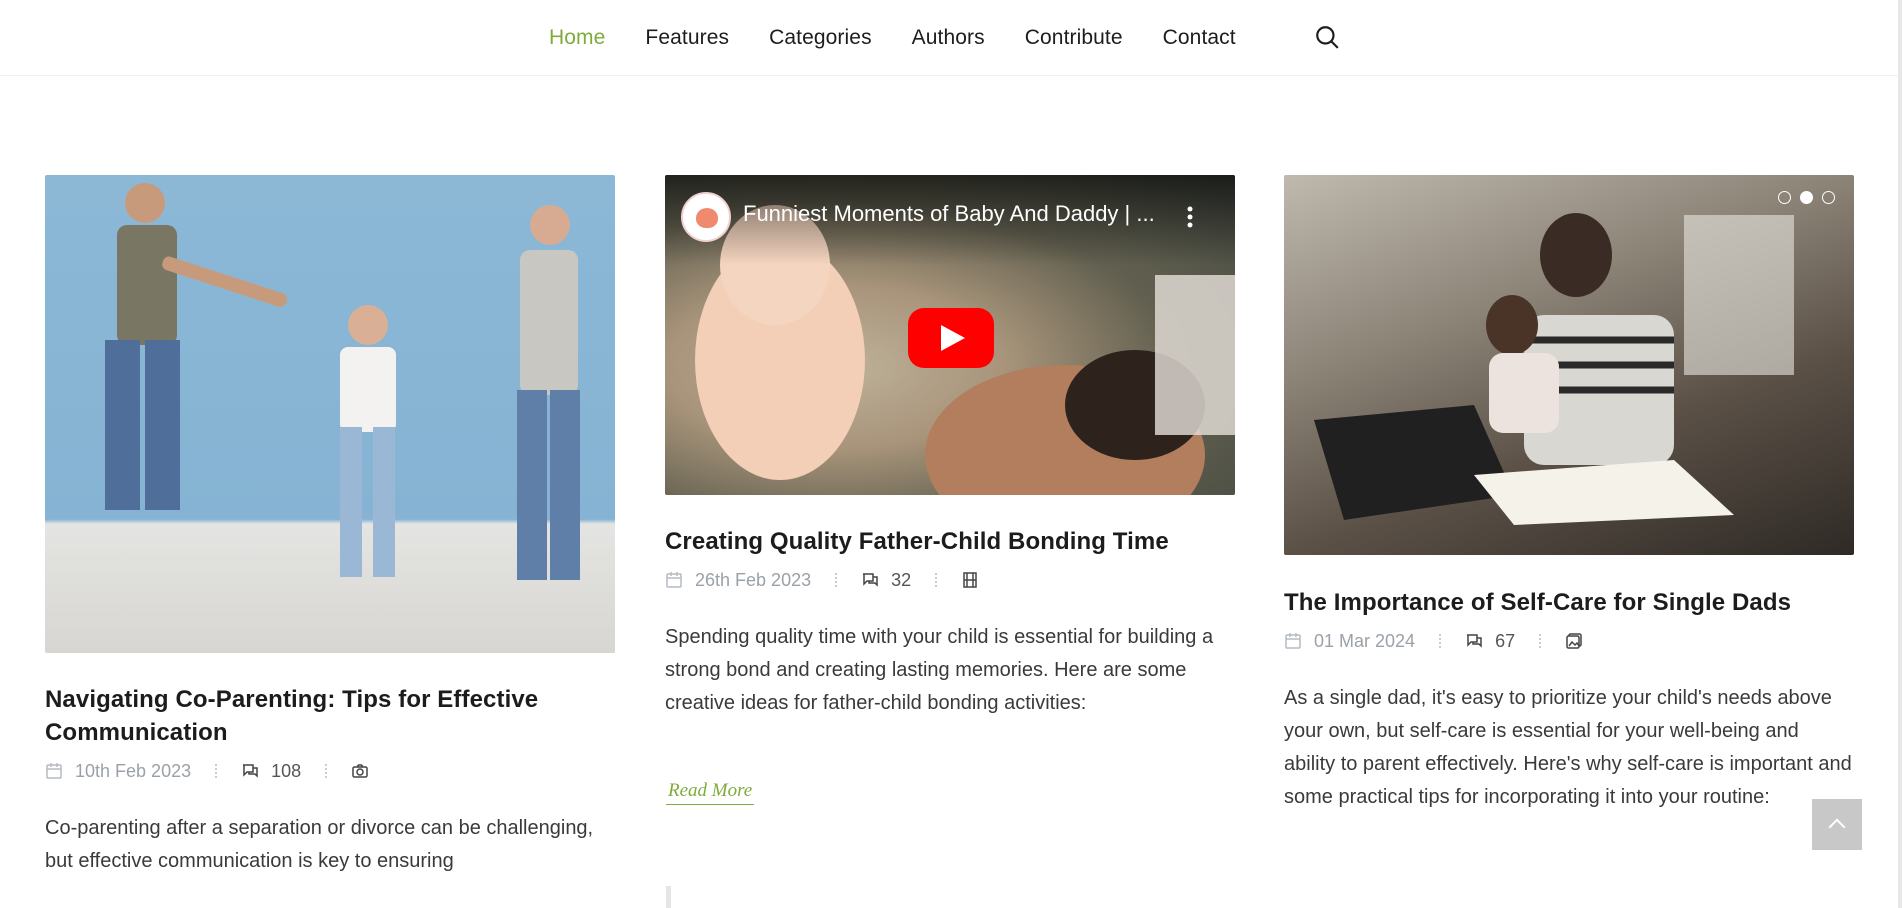  I want to click on post-meta: 01 Mar 2024 67, so click(1569, 641).